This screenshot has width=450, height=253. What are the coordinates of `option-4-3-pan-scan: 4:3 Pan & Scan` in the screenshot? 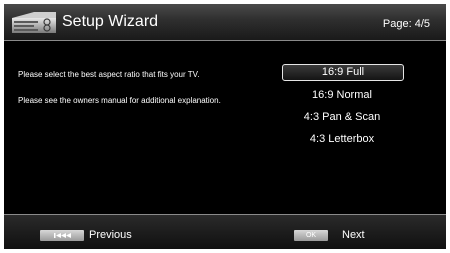 It's located at (342, 117).